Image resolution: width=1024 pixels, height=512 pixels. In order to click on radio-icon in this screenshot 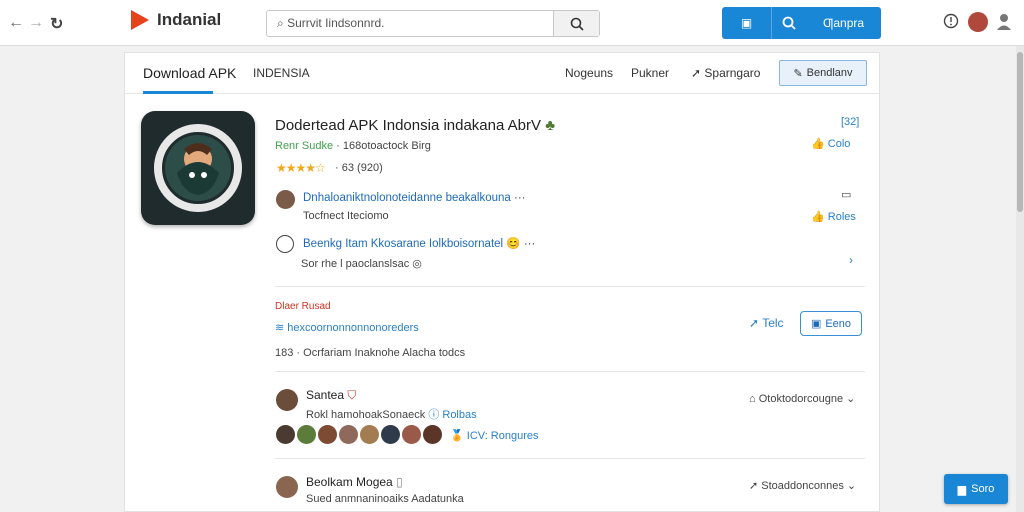, I will do `click(285, 244)`.